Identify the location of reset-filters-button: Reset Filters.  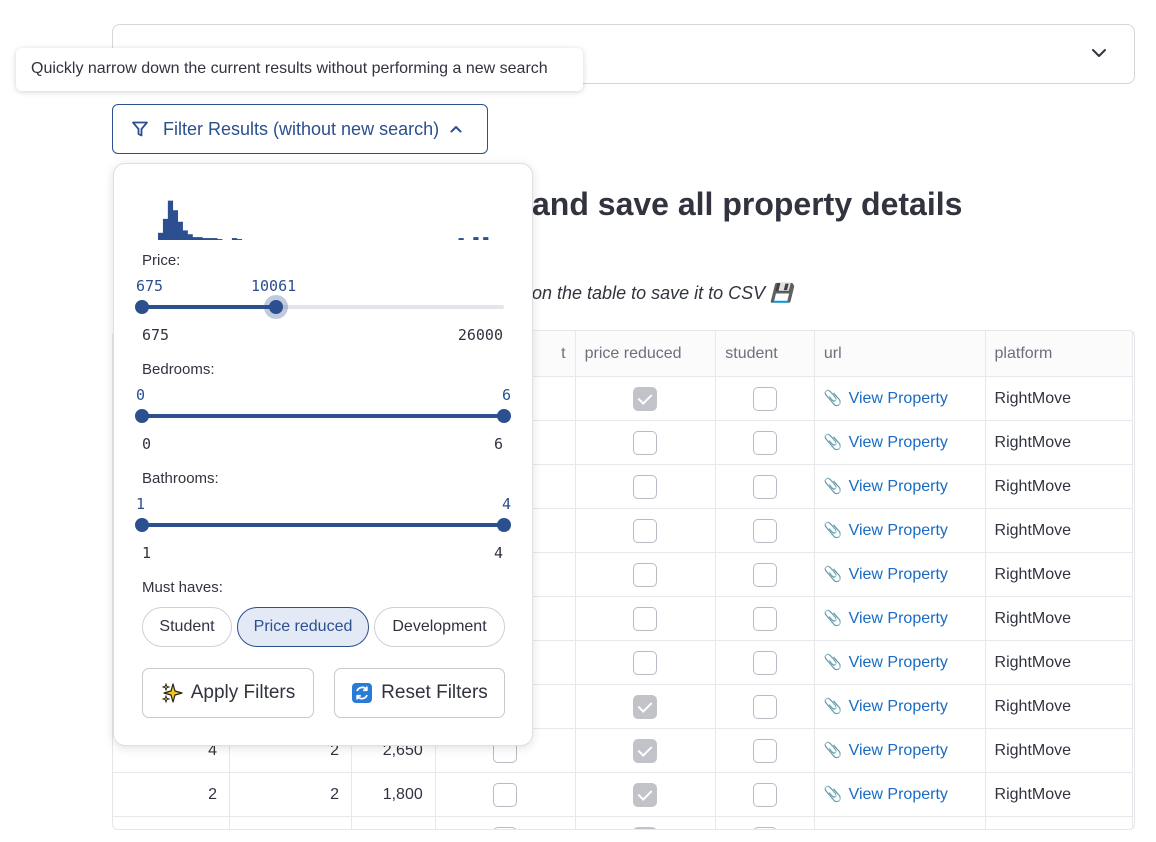
(419, 693).